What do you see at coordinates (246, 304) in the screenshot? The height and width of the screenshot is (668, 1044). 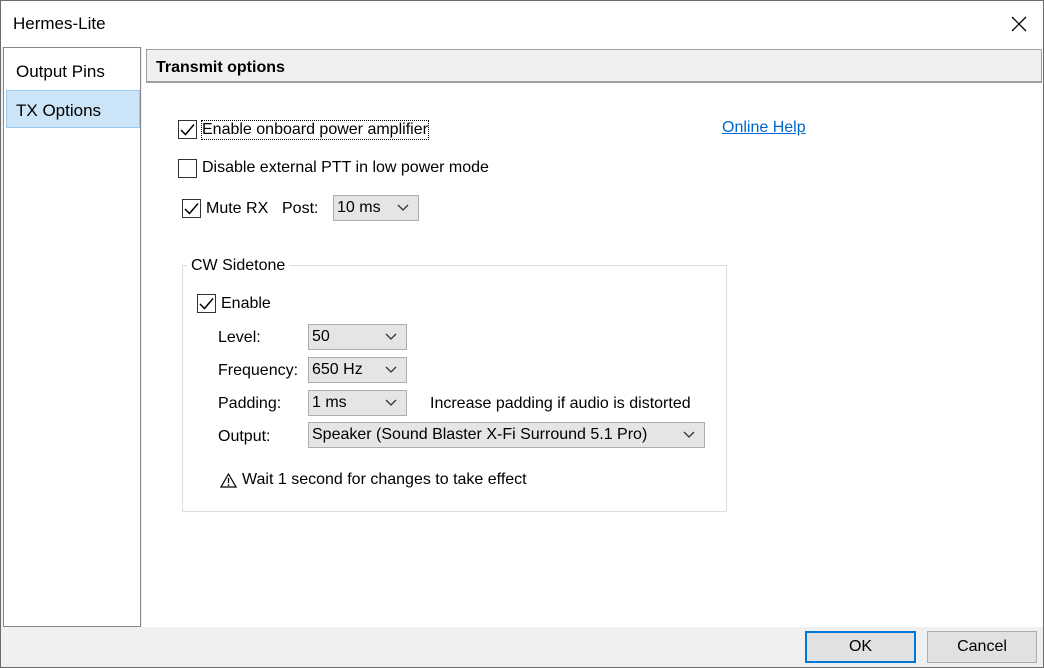 I see `sidetone-enable-label: Enable` at bounding box center [246, 304].